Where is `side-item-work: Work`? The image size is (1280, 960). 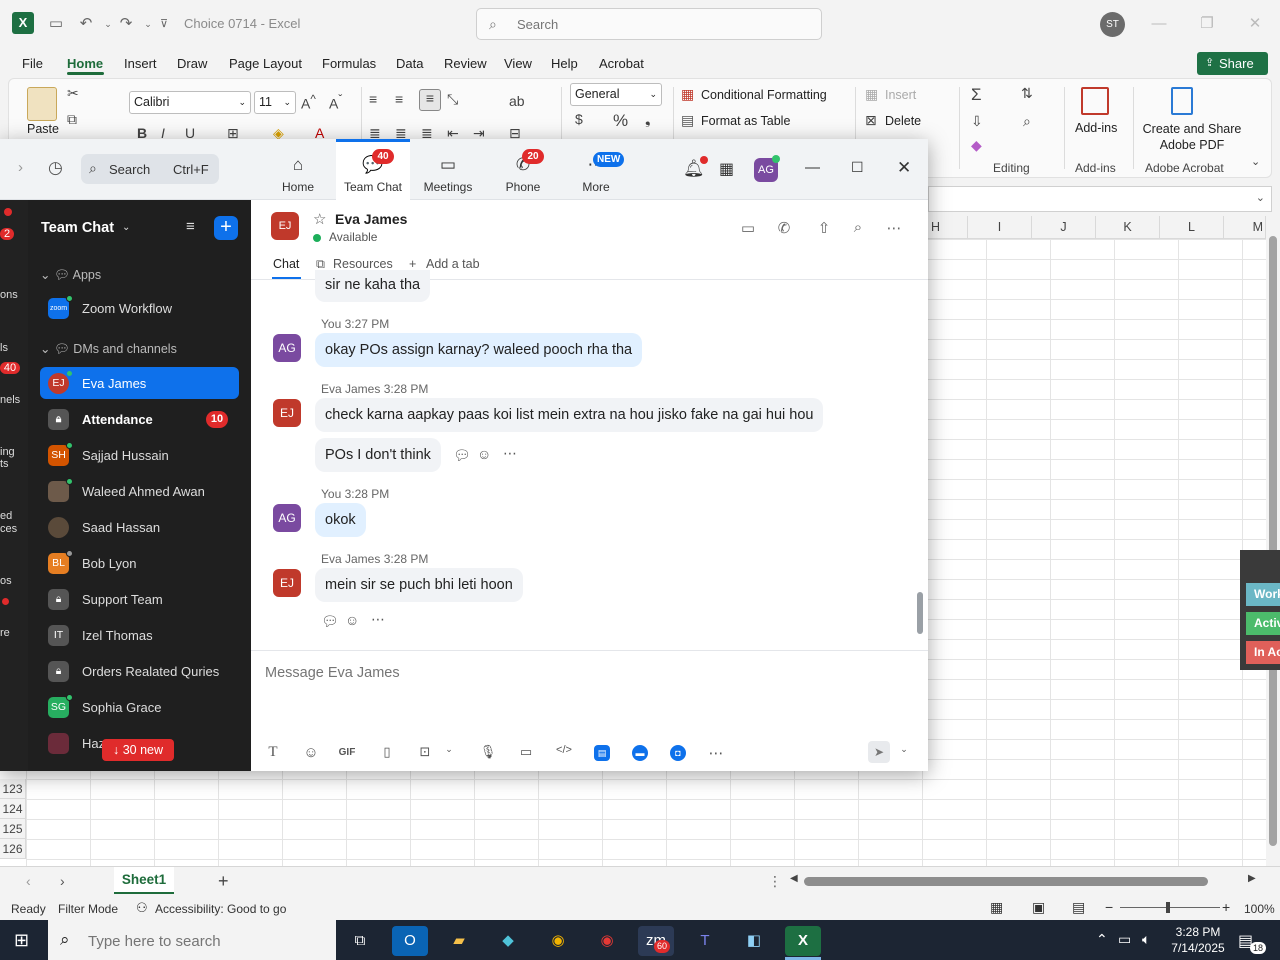
side-item-work: Work is located at coordinates (1263, 594).